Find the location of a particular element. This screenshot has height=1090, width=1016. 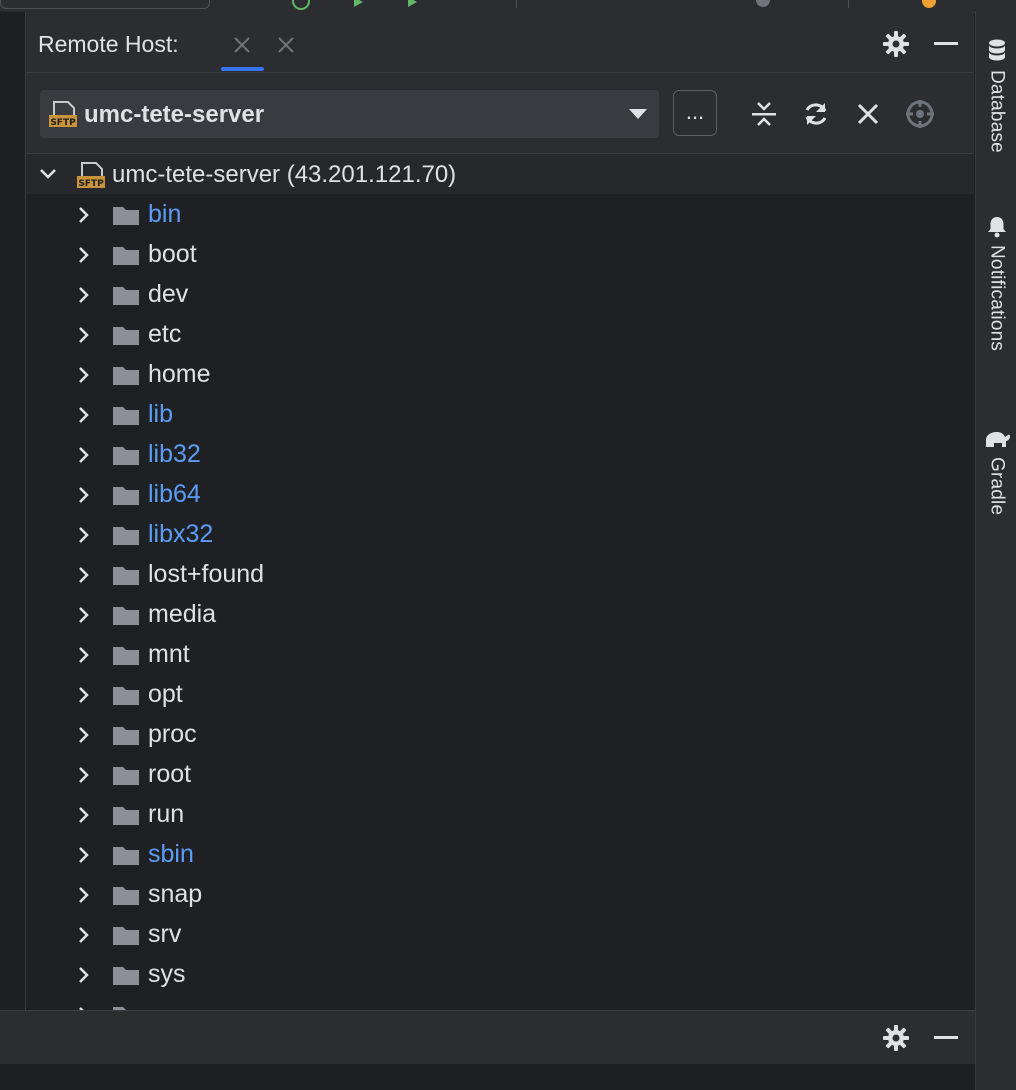

tree-node: lib64 is located at coordinates (500, 494).